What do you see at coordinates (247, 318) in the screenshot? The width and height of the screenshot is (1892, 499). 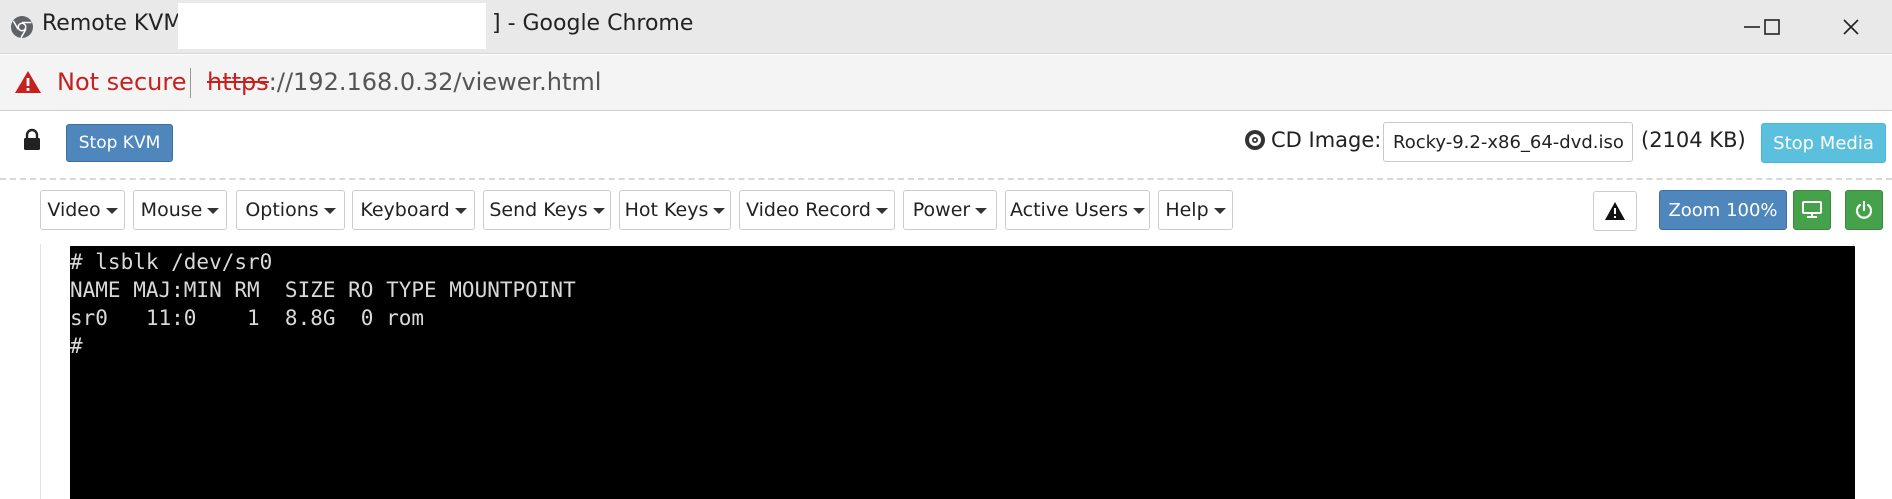 I see `console-line: sr0 11:0 1 8.8G 0 rom` at bounding box center [247, 318].